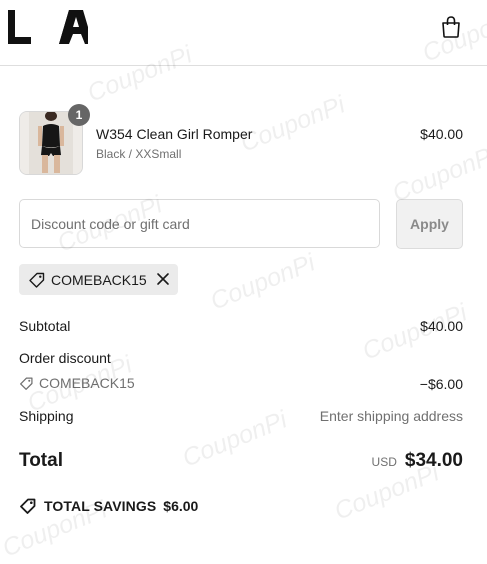 Image resolution: width=487 pixels, height=564 pixels. I want to click on discount-amount: −$6.00, so click(441, 384).